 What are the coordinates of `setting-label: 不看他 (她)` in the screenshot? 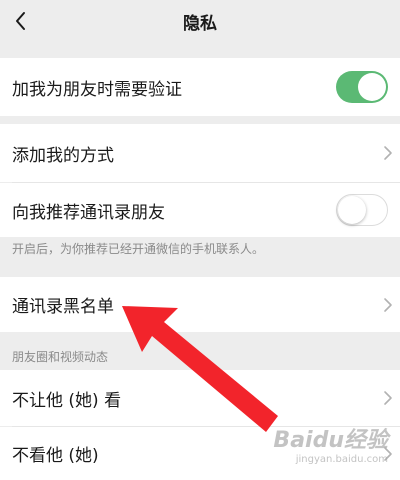 It's located at (55, 456).